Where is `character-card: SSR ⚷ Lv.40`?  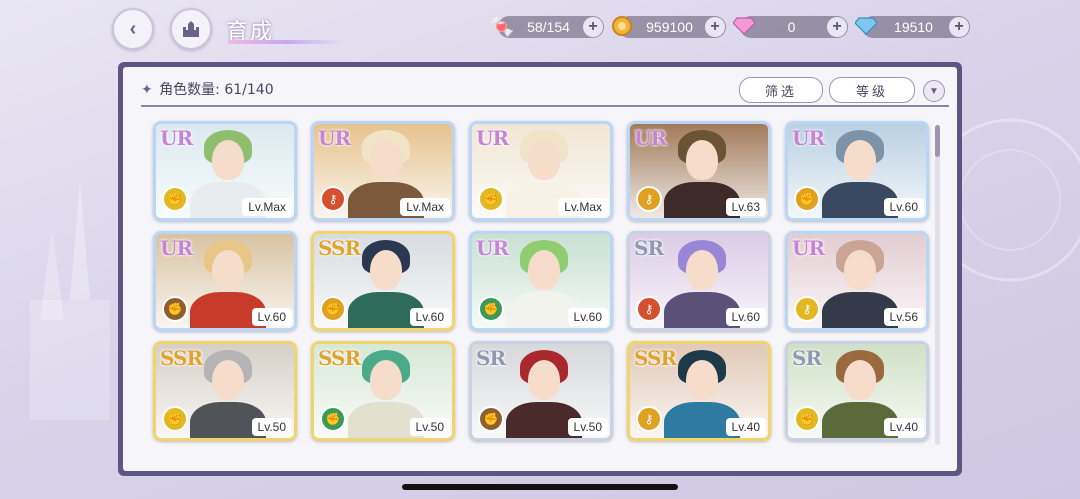
character-card: SSR ⚷ Lv.40 is located at coordinates (699, 391).